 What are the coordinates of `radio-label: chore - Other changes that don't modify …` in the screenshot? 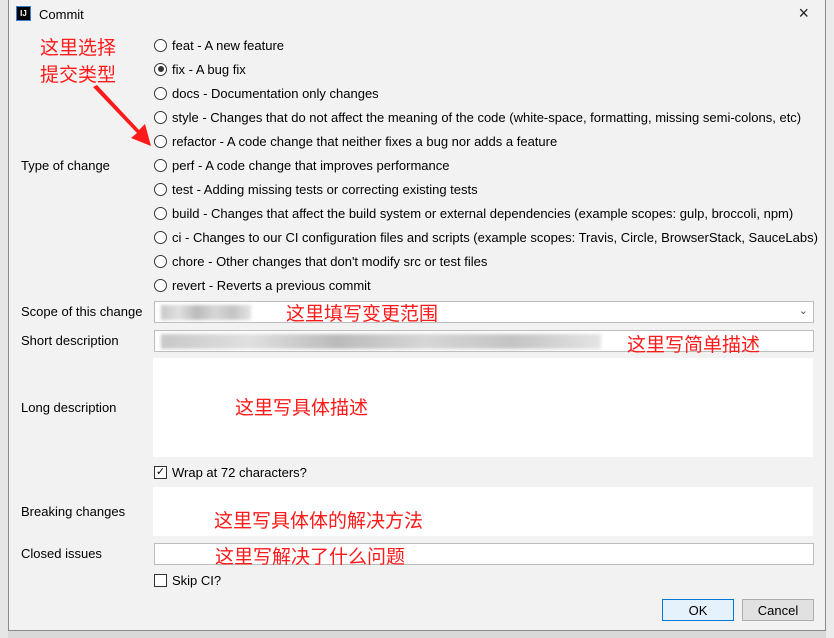 It's located at (330, 261).